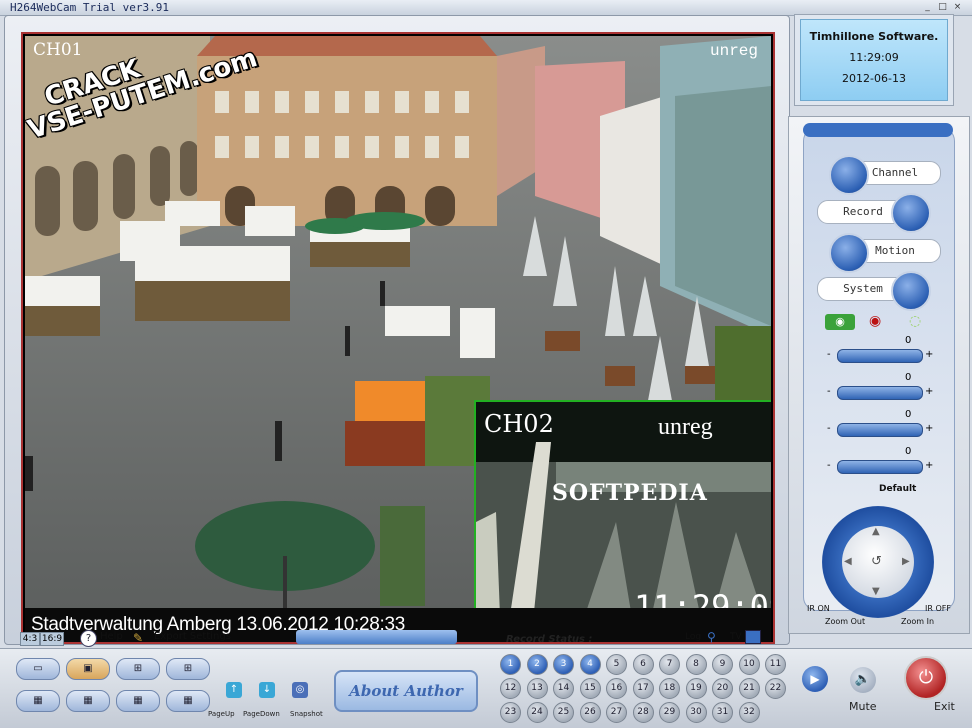 The height and width of the screenshot is (728, 972). What do you see at coordinates (685, 427) in the screenshot?
I see `pip-unreg-label: unreg` at bounding box center [685, 427].